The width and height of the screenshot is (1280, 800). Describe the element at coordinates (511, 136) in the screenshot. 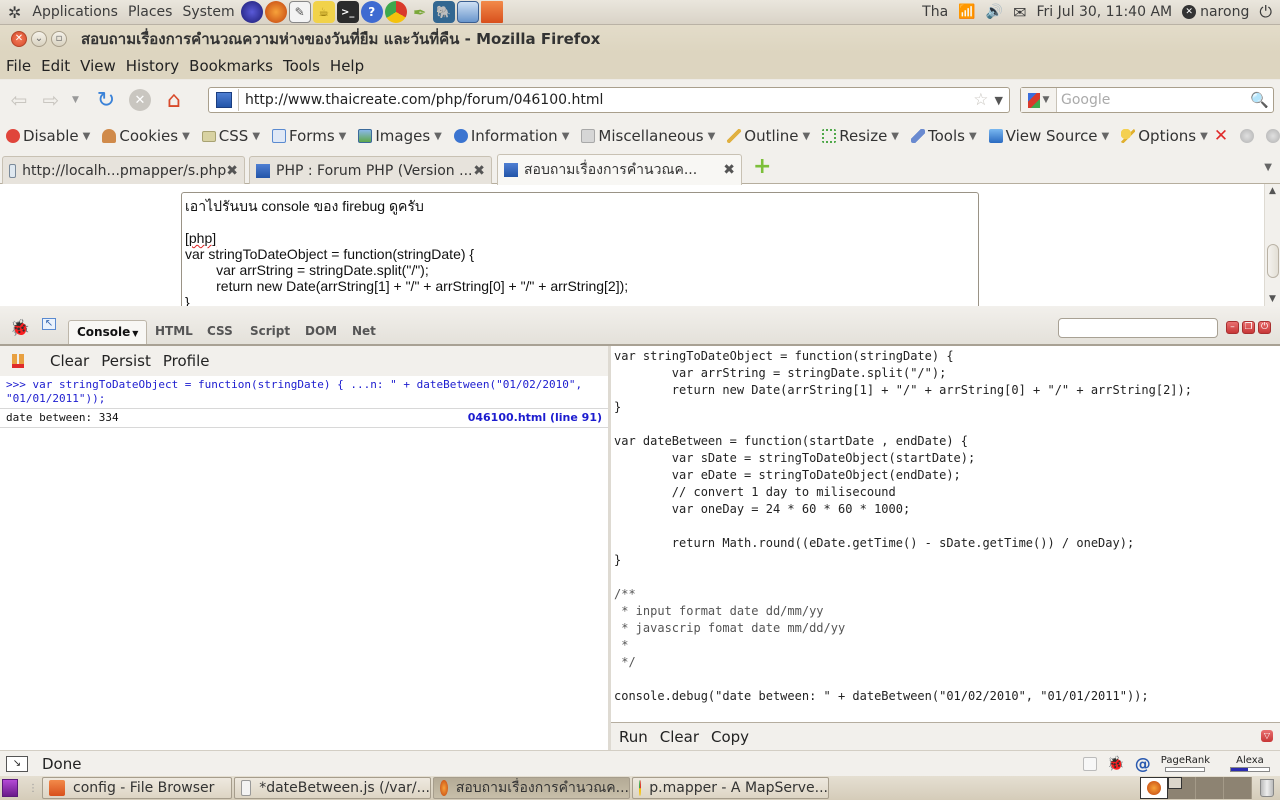

I see `devtool-information: Information ▼` at that location.